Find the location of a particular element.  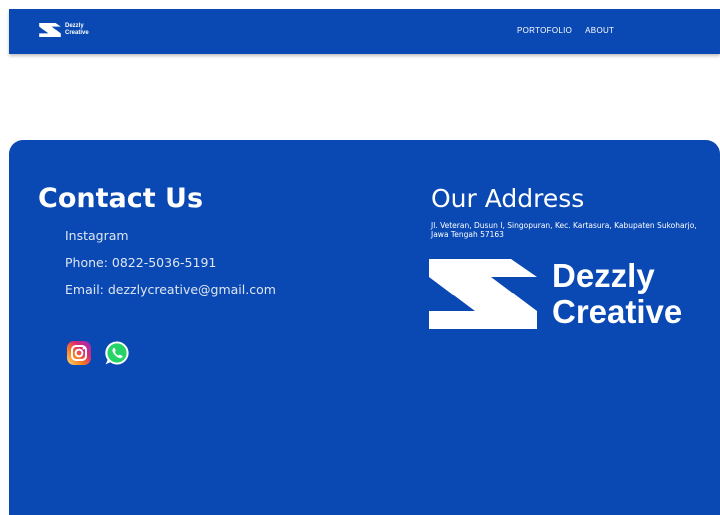

nav-logo-text: Dezzly Creative is located at coordinates (77, 30).